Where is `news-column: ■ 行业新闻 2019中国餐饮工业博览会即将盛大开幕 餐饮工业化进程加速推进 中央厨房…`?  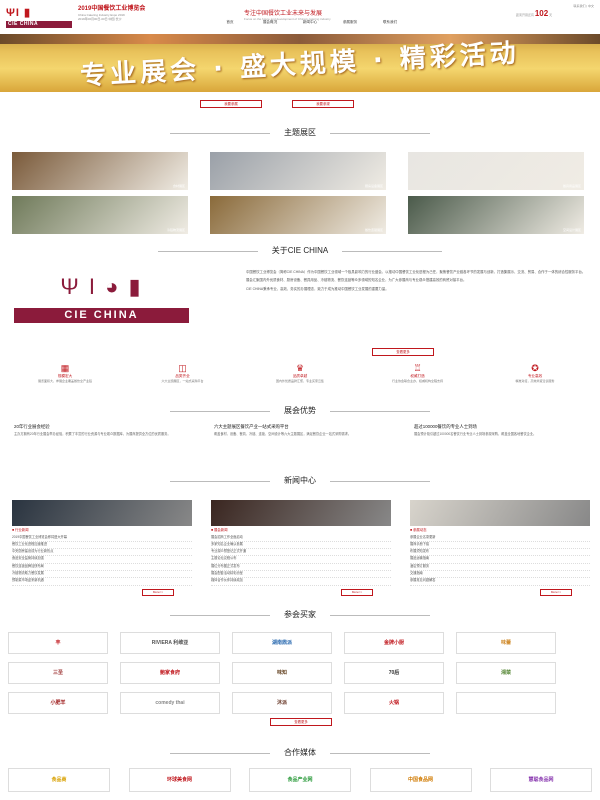
news-column: ■ 行业新闻 2019中国餐饮工业博览会即将盛大开幕 餐饮工业化进程加速推进 中央厨房… is located at coordinates (102, 548).